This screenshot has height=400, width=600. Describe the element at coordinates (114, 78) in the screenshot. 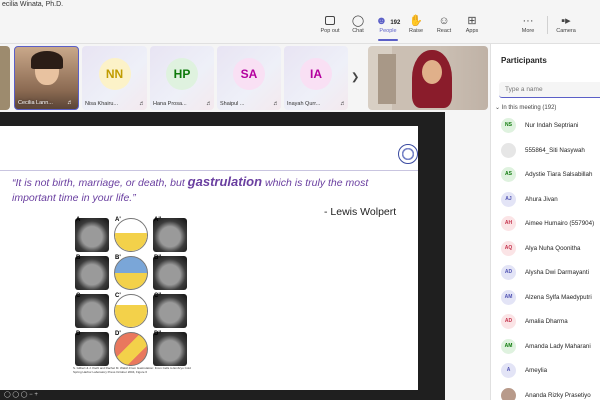

I see `video-tile-nn: NN Nisa Khairu... ♬` at that location.